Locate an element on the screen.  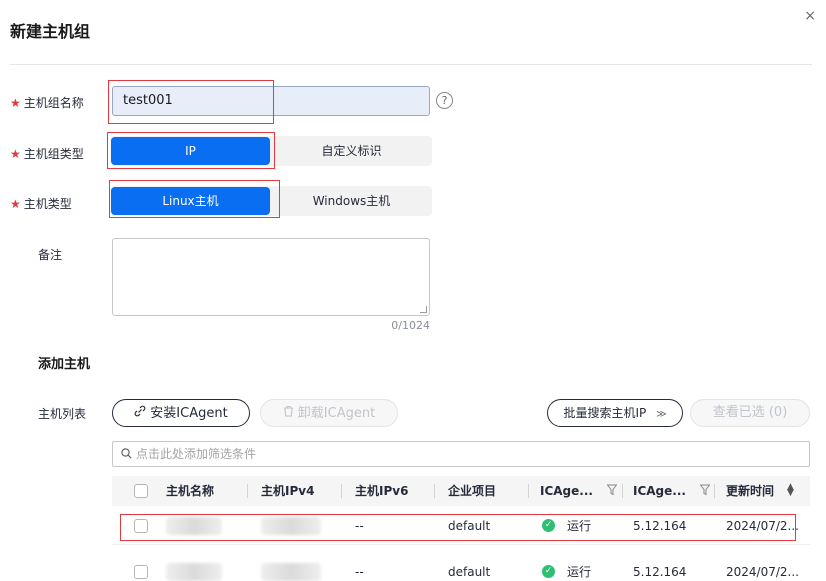
check-circle-icon: ✓ is located at coordinates (548, 571).